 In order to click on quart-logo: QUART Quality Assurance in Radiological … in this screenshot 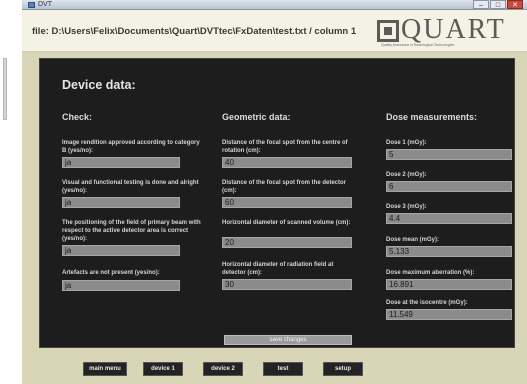, I will do `click(447, 33)`.